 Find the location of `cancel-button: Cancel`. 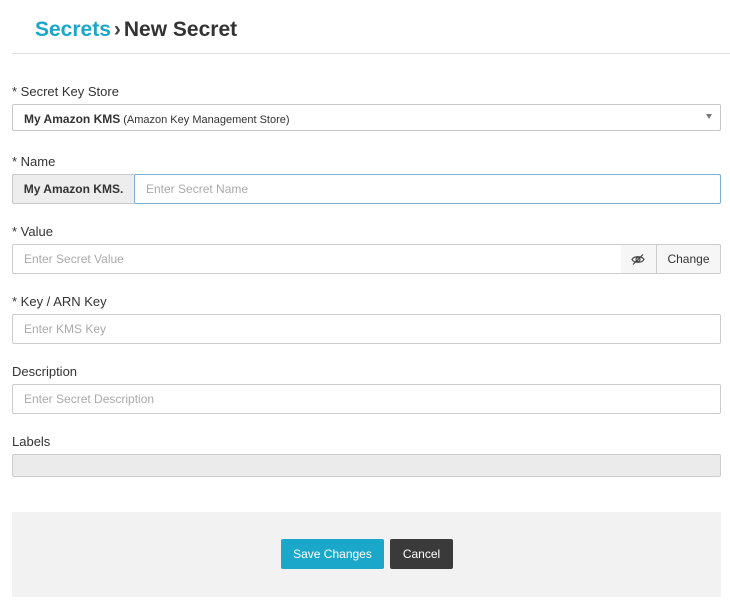

cancel-button: Cancel is located at coordinates (421, 554).